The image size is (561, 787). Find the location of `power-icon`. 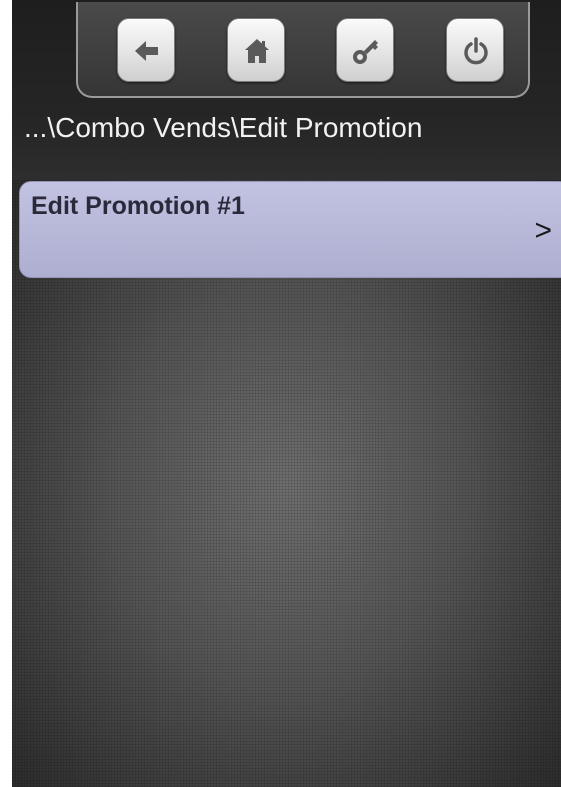

power-icon is located at coordinates (476, 51).